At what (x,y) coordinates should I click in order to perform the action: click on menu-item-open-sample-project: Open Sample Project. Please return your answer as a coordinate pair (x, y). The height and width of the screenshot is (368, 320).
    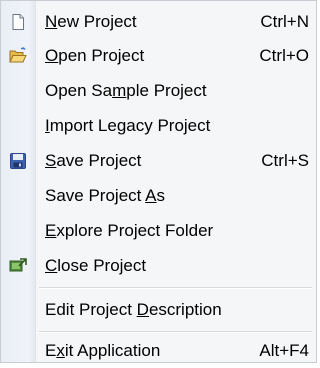
    Looking at the image, I should click on (158, 91).